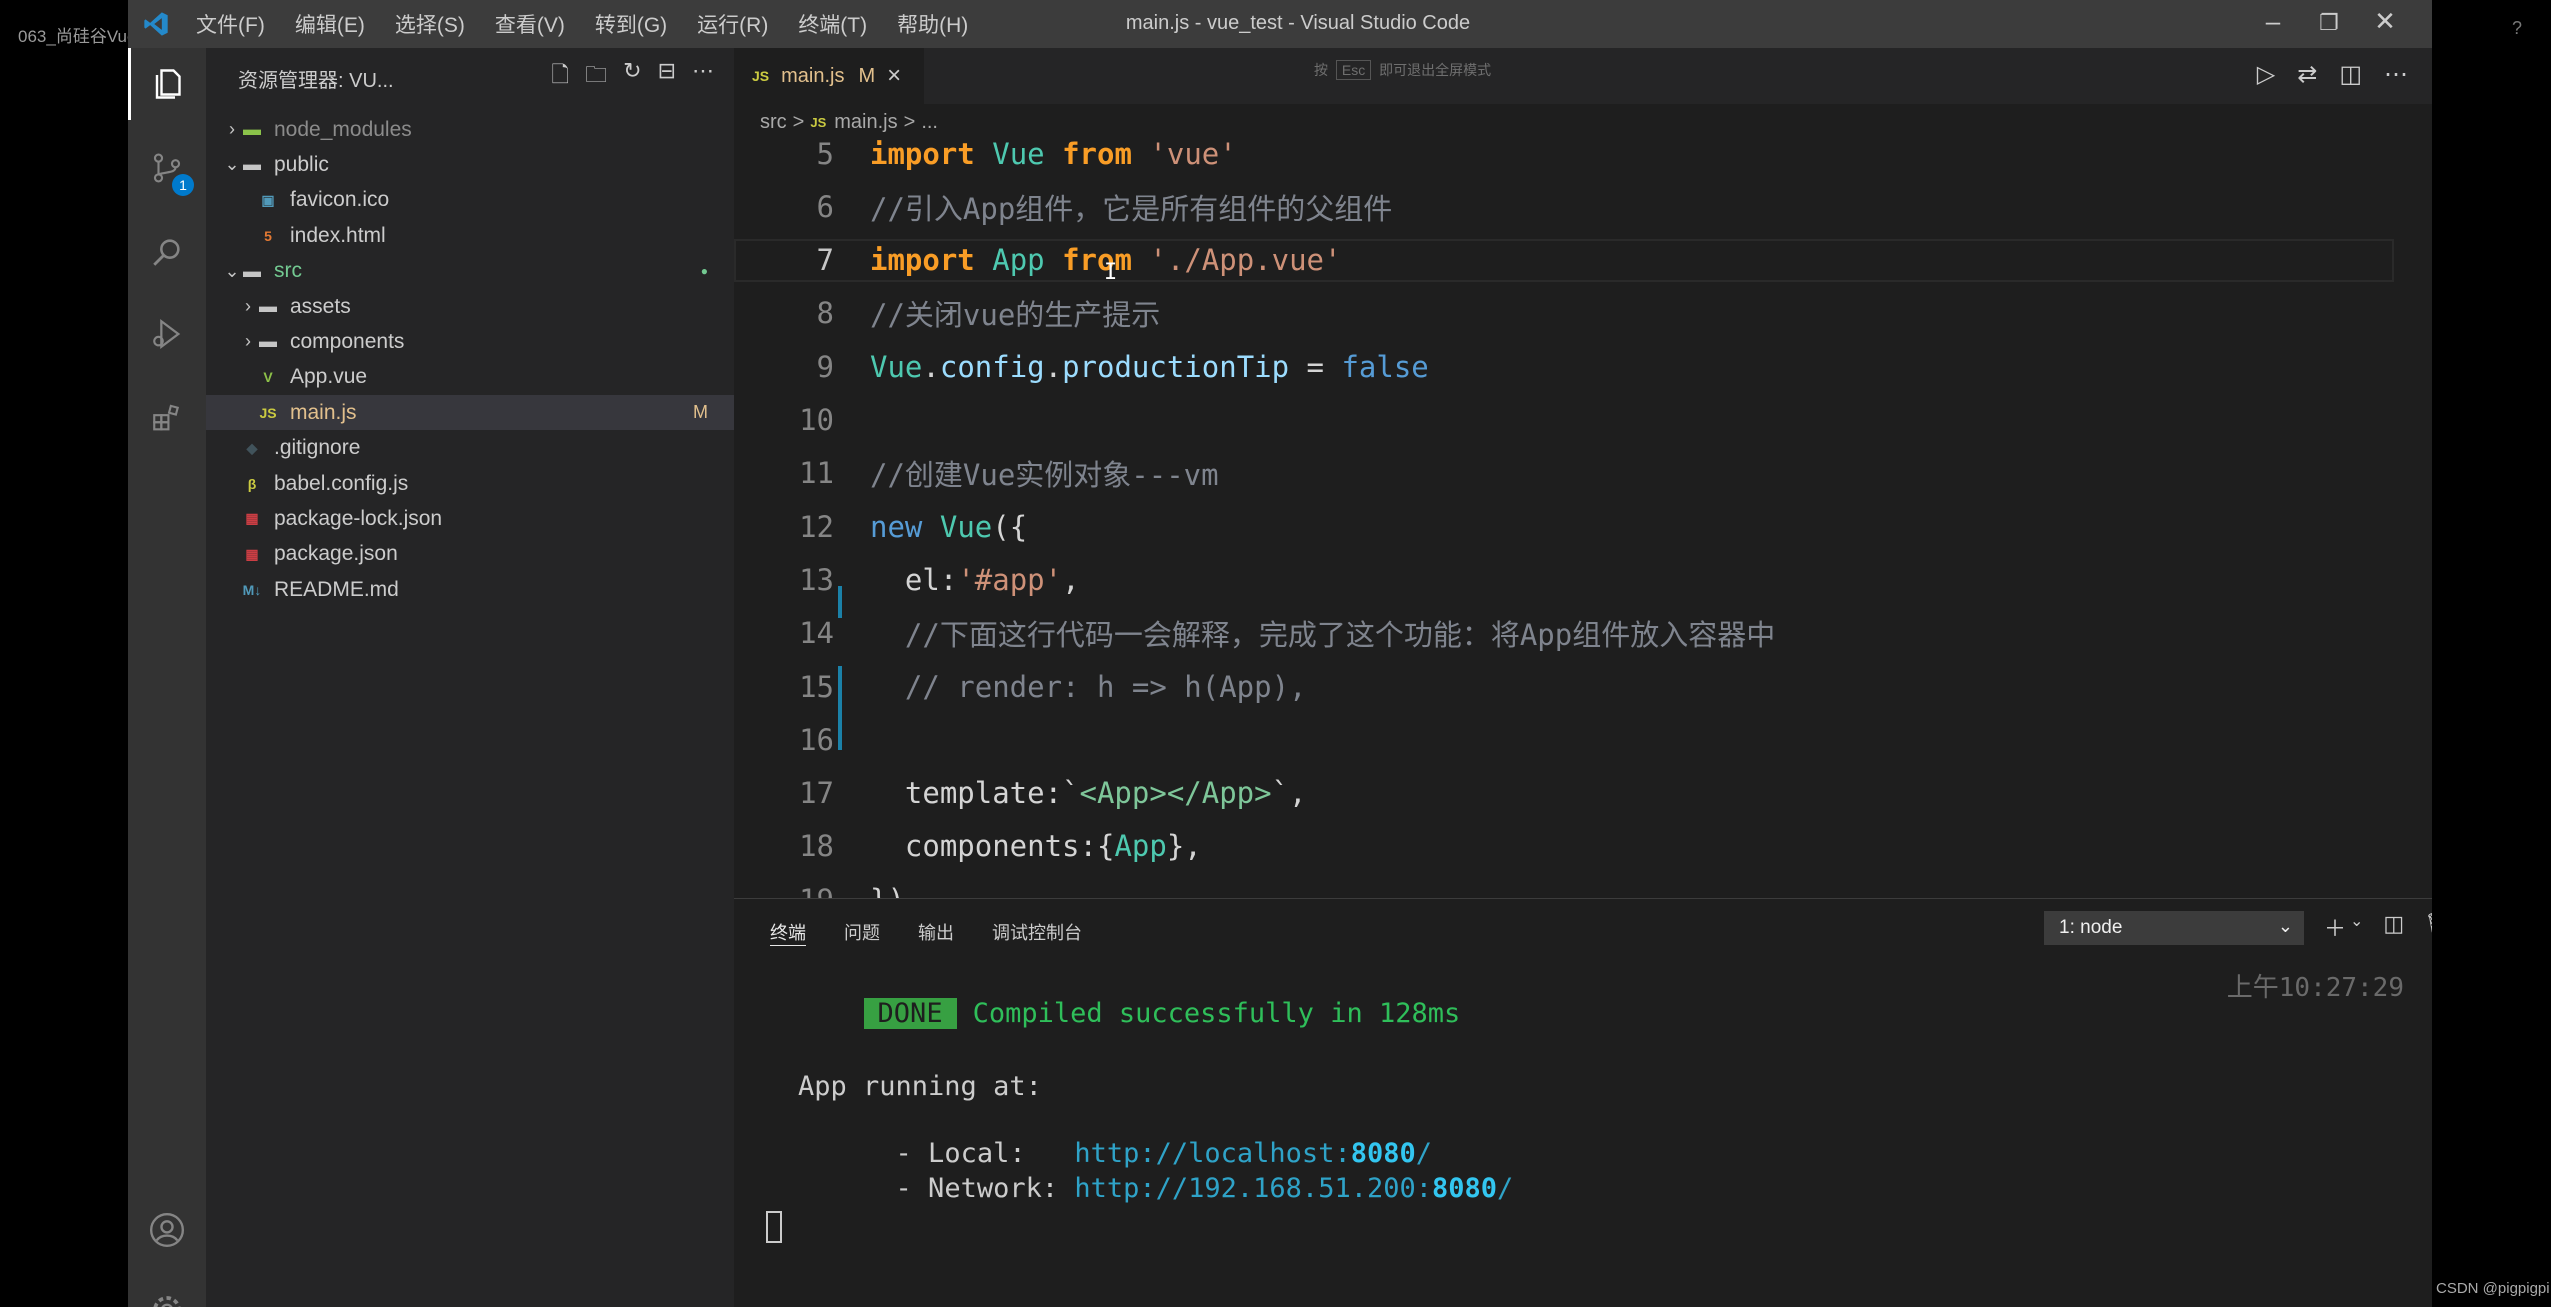 This screenshot has width=2551, height=1307. I want to click on compiled-message: Compiled successfully in 128ms, so click(1216, 1013).